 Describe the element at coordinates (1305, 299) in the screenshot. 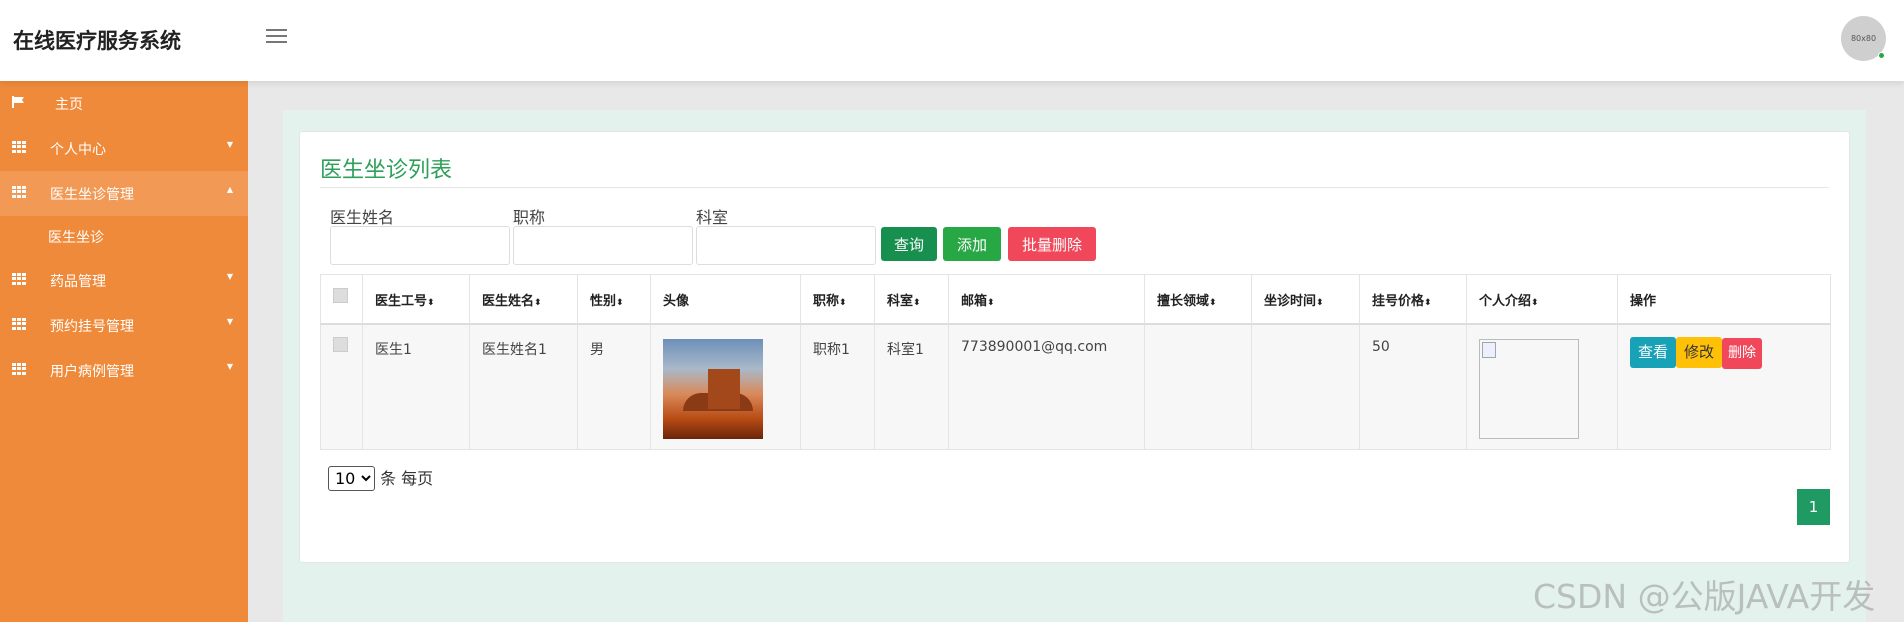

I see `column-header-time: 坐诊时间⬍` at that location.